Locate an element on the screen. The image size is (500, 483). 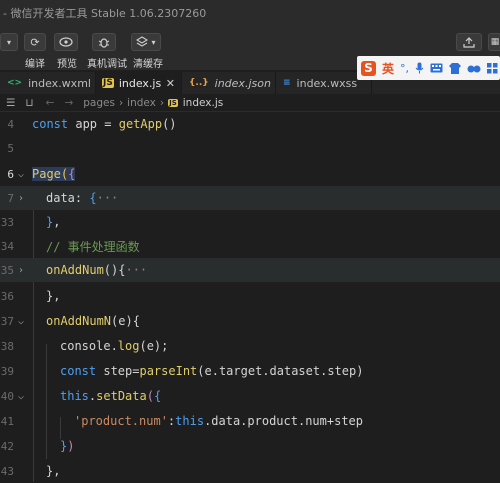
remote-debug-button is located at coordinates (104, 42).